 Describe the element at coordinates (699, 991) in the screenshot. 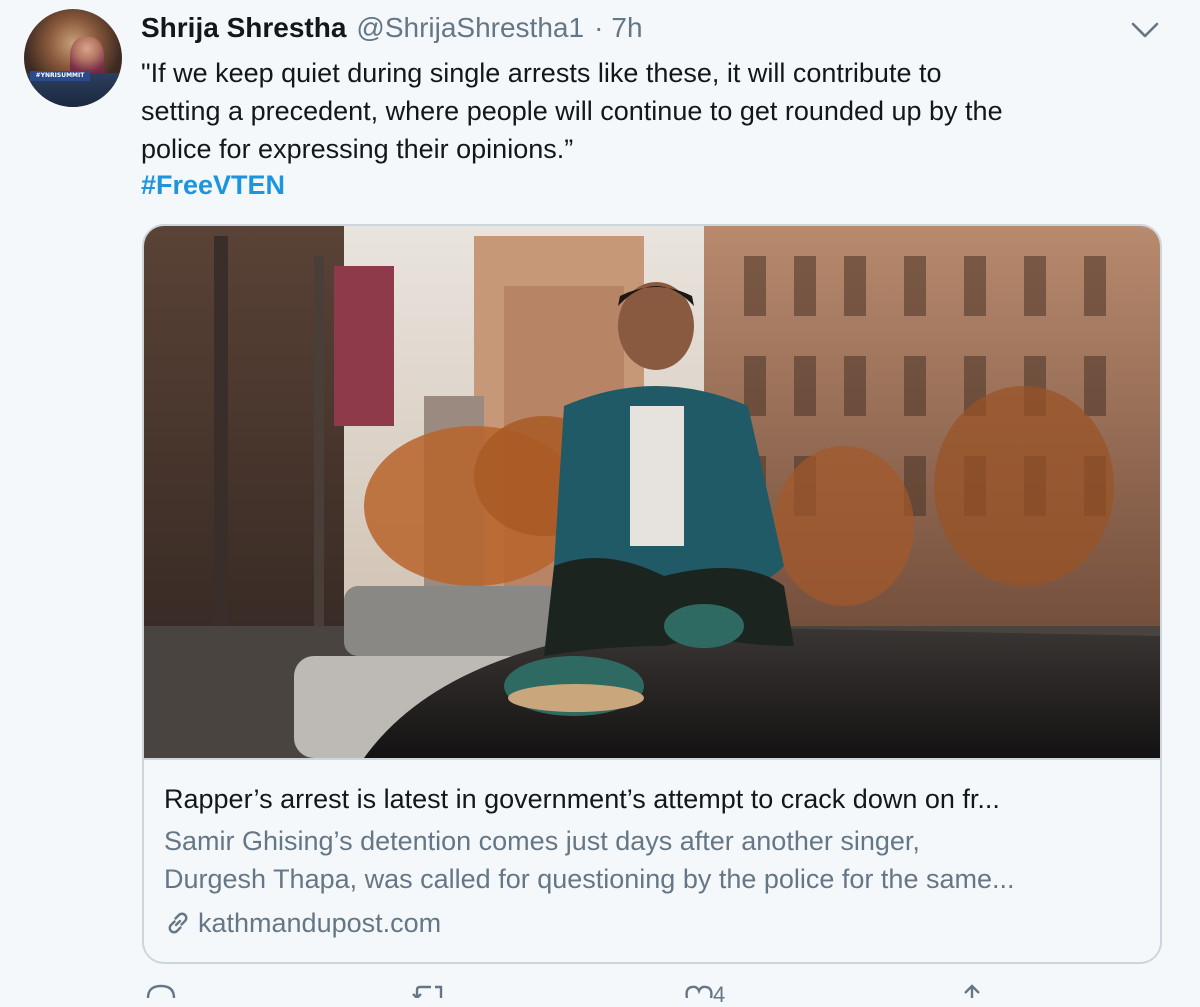

I see `like-icon` at that location.